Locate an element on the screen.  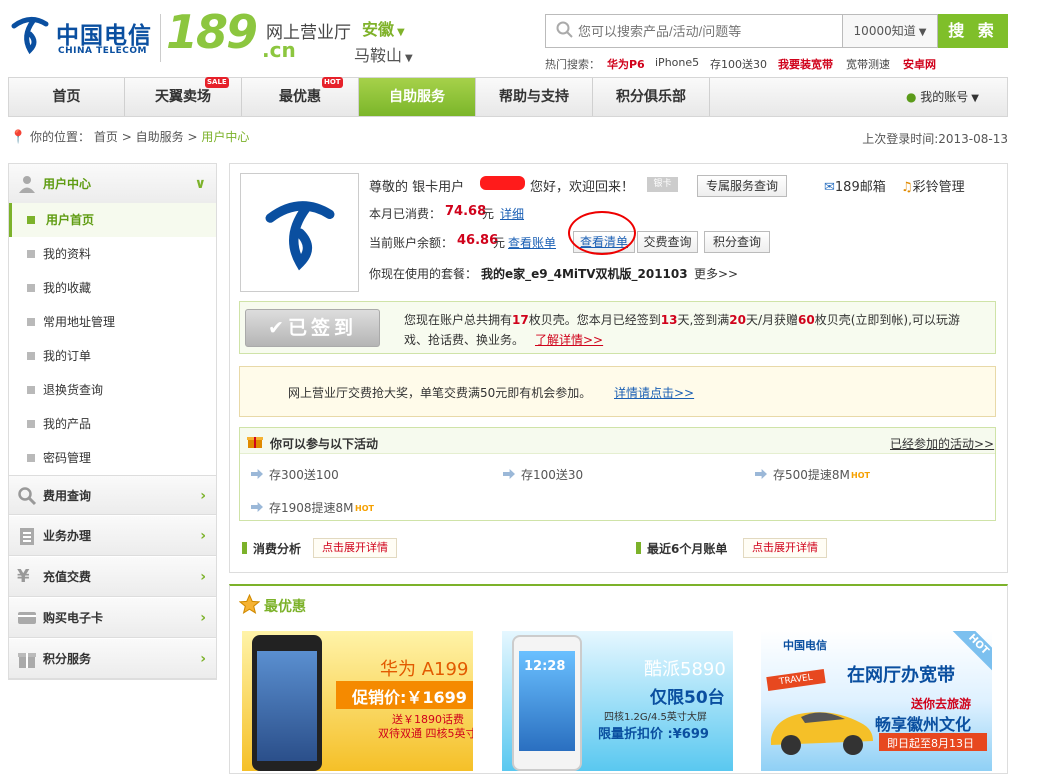
logo-english-text: CHINA TELECOM is located at coordinates (102, 51).